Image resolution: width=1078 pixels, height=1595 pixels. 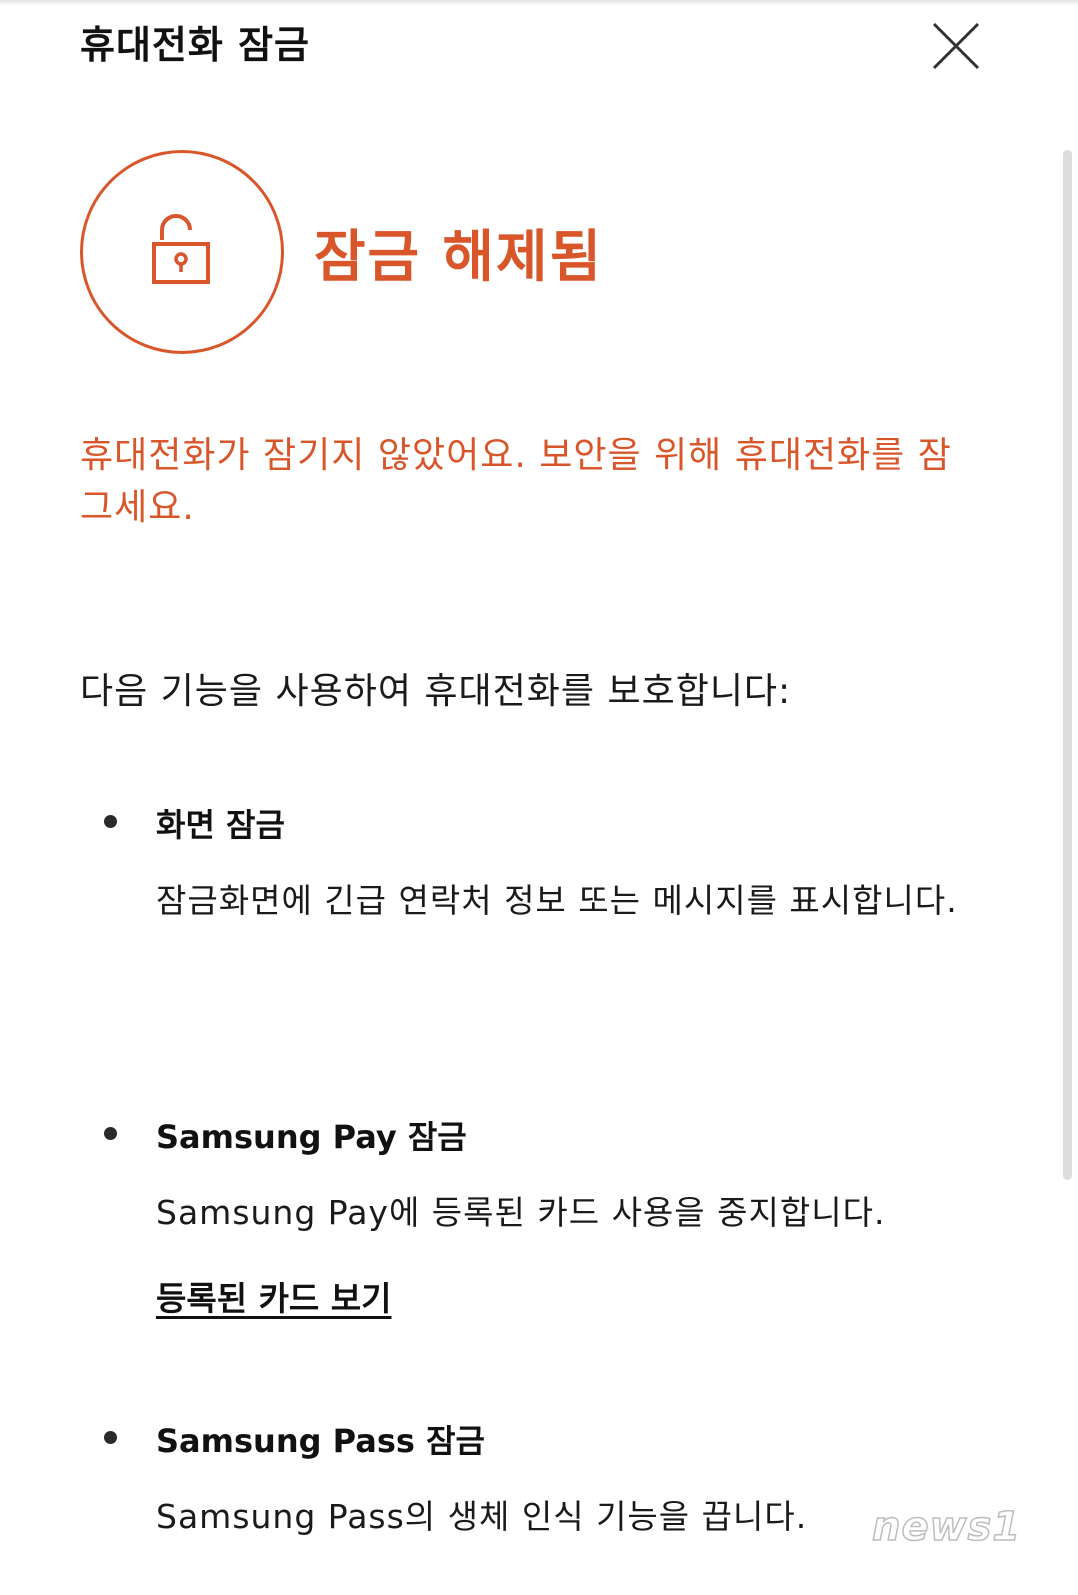 What do you see at coordinates (557, 900) in the screenshot?
I see `feature-description-screen-lock: 잠금화면에 긴급 연락처 정보 또는 메시지를 표시합니다.` at bounding box center [557, 900].